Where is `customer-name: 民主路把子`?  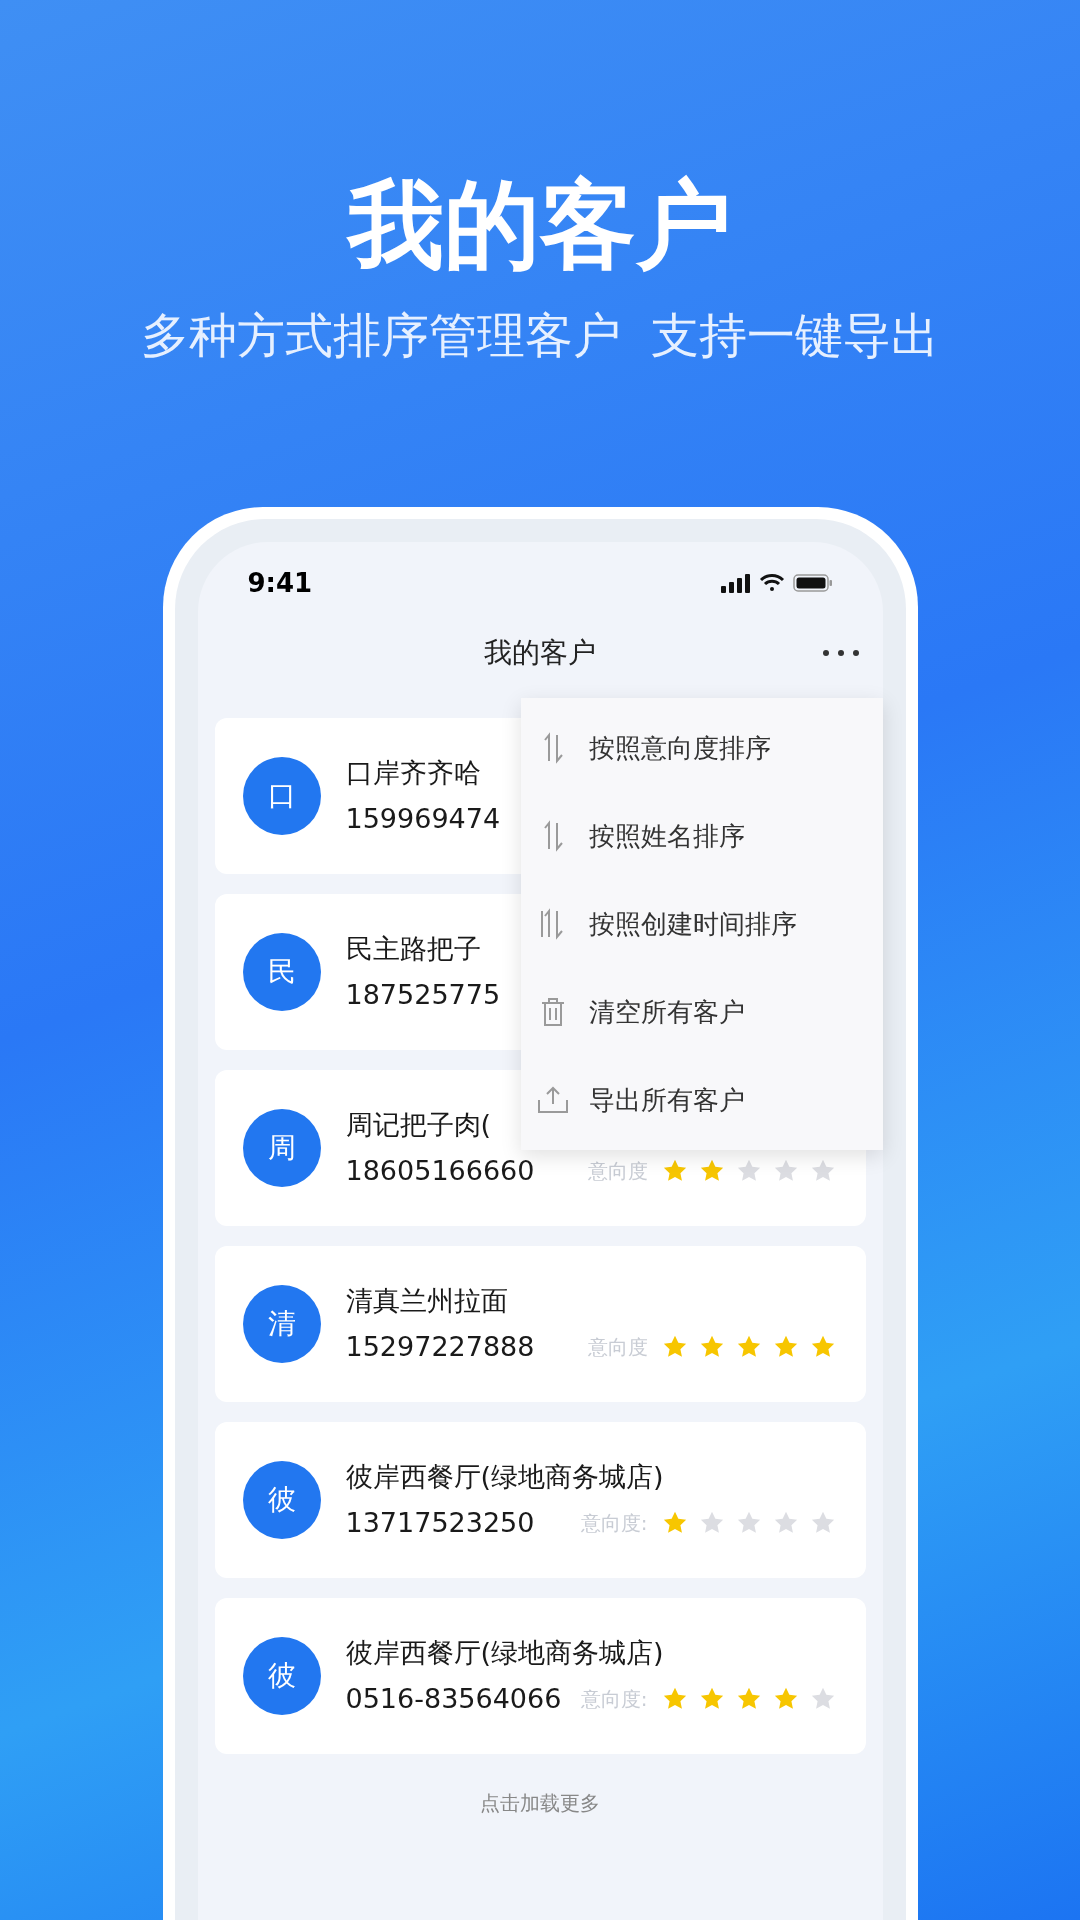 customer-name: 民主路把子 is located at coordinates (413, 949).